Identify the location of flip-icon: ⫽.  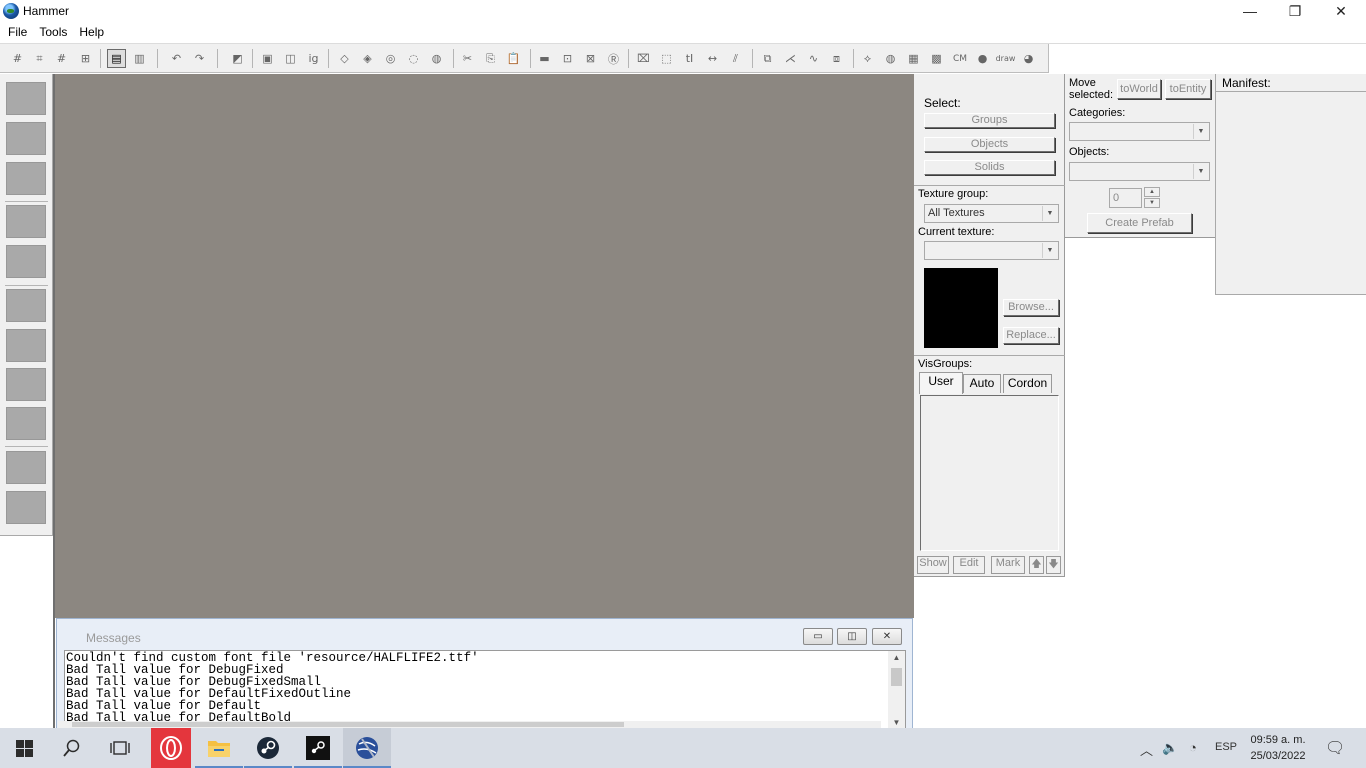
(735, 58).